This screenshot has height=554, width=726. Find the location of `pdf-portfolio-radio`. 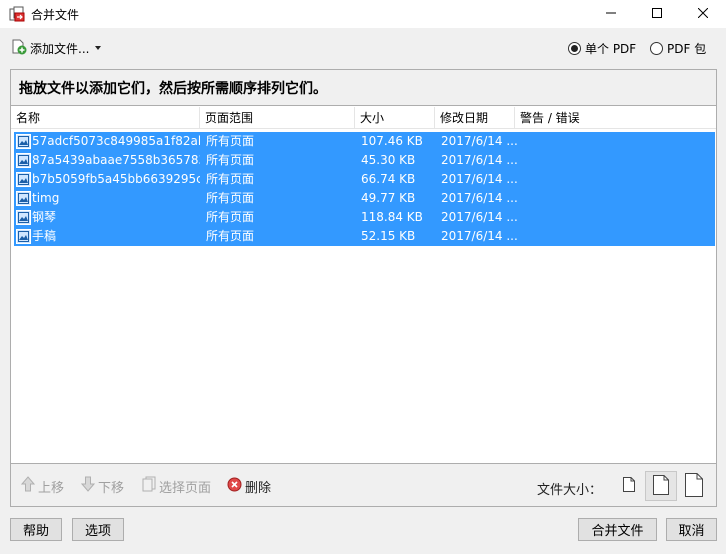

pdf-portfolio-radio is located at coordinates (656, 48).